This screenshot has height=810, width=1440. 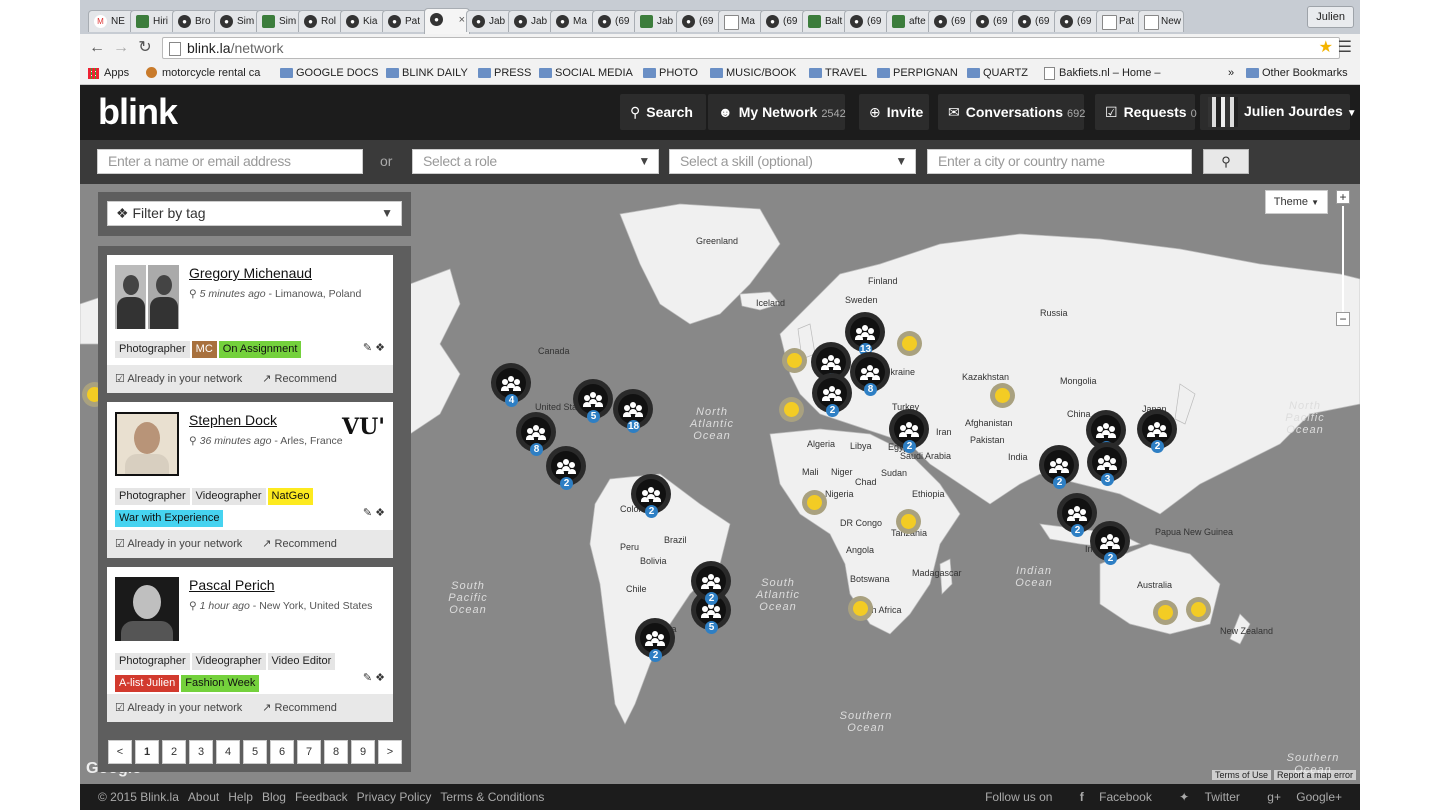 I want to click on next-page-button: >, so click(x=390, y=752).